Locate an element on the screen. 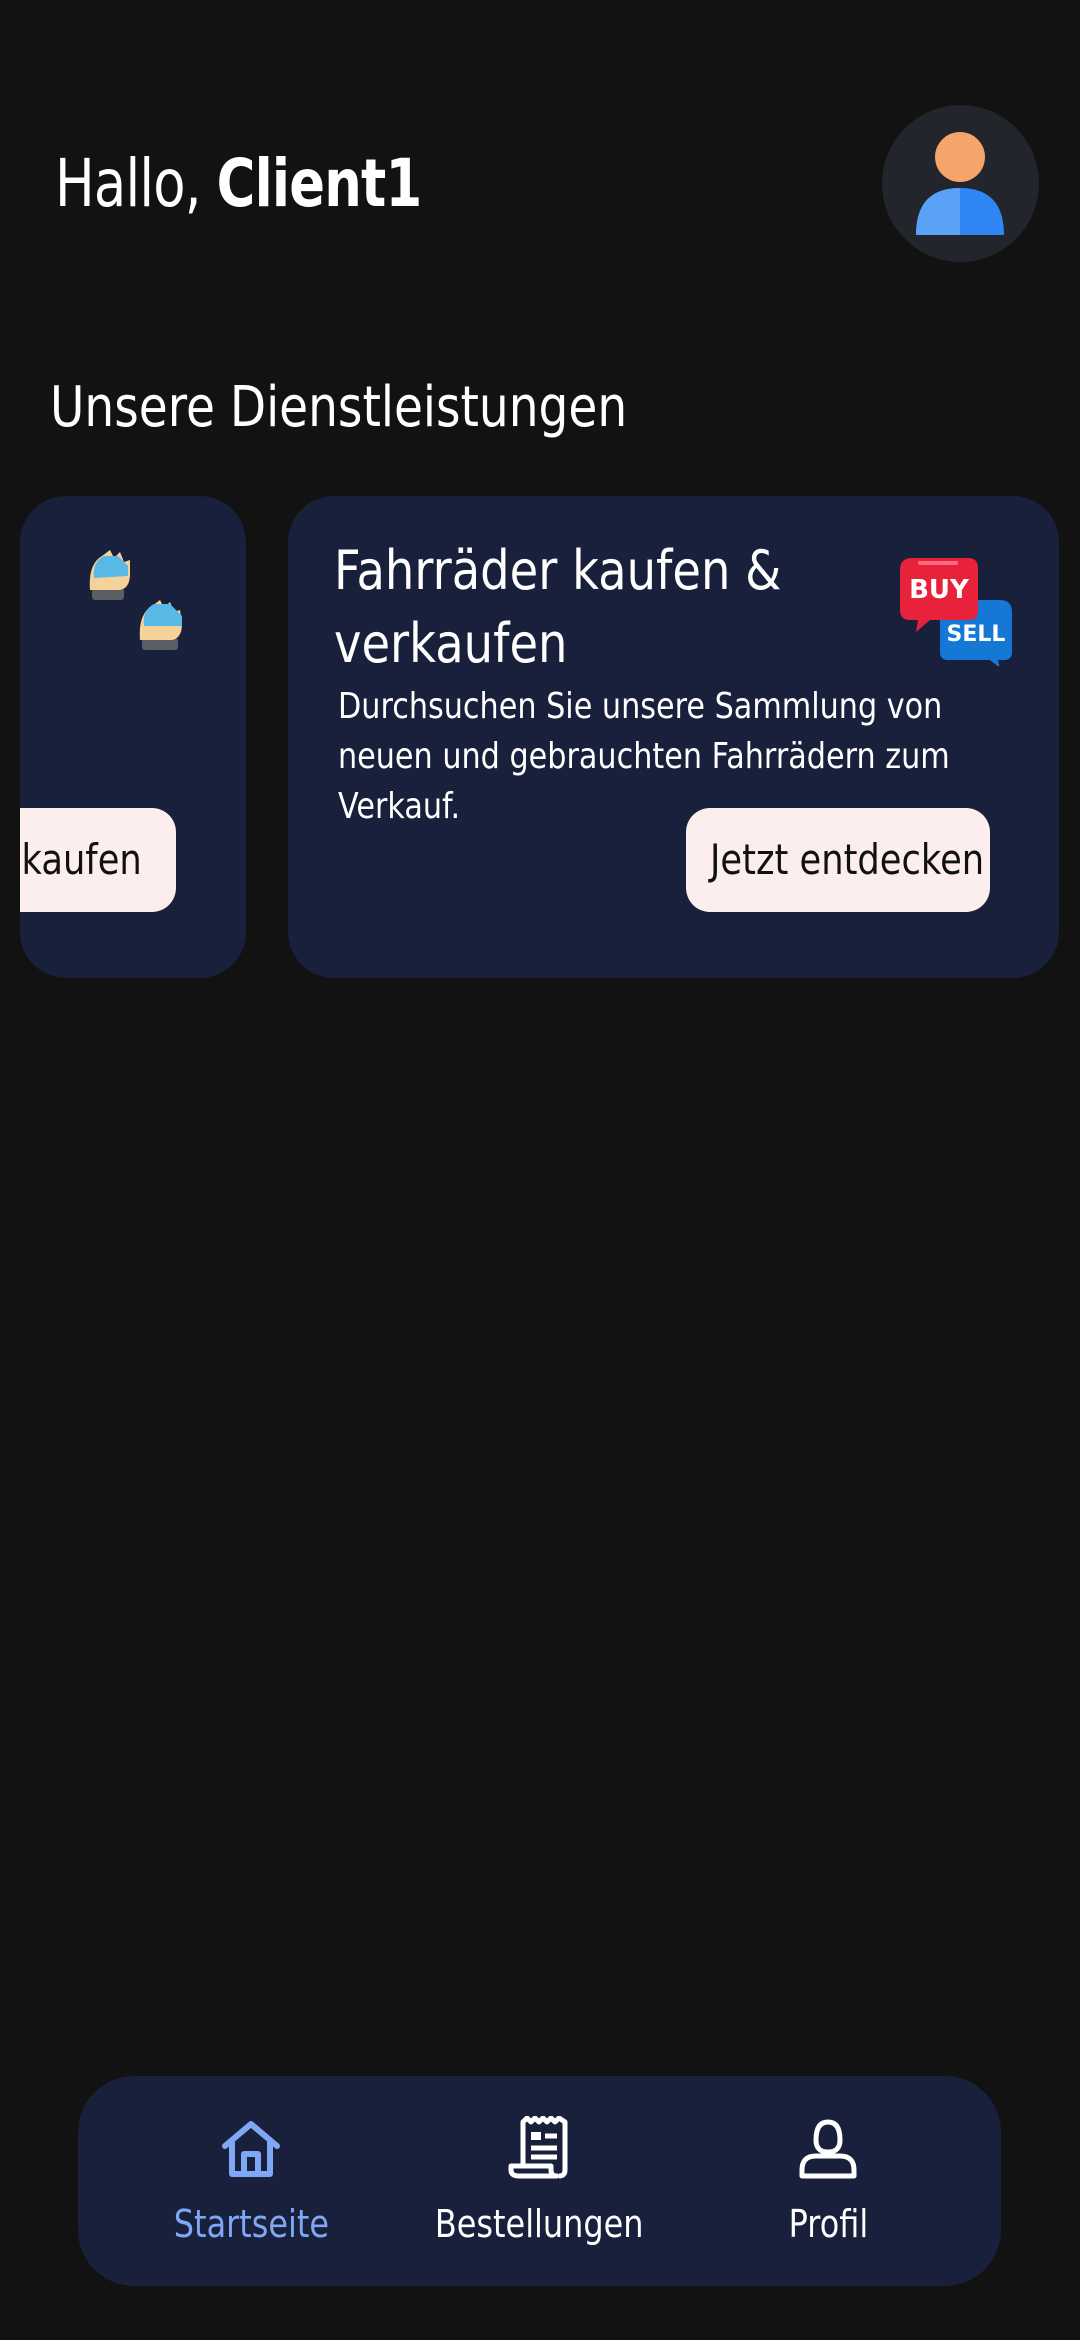  discover-button: Jetzt entdecken is located at coordinates (838, 860).